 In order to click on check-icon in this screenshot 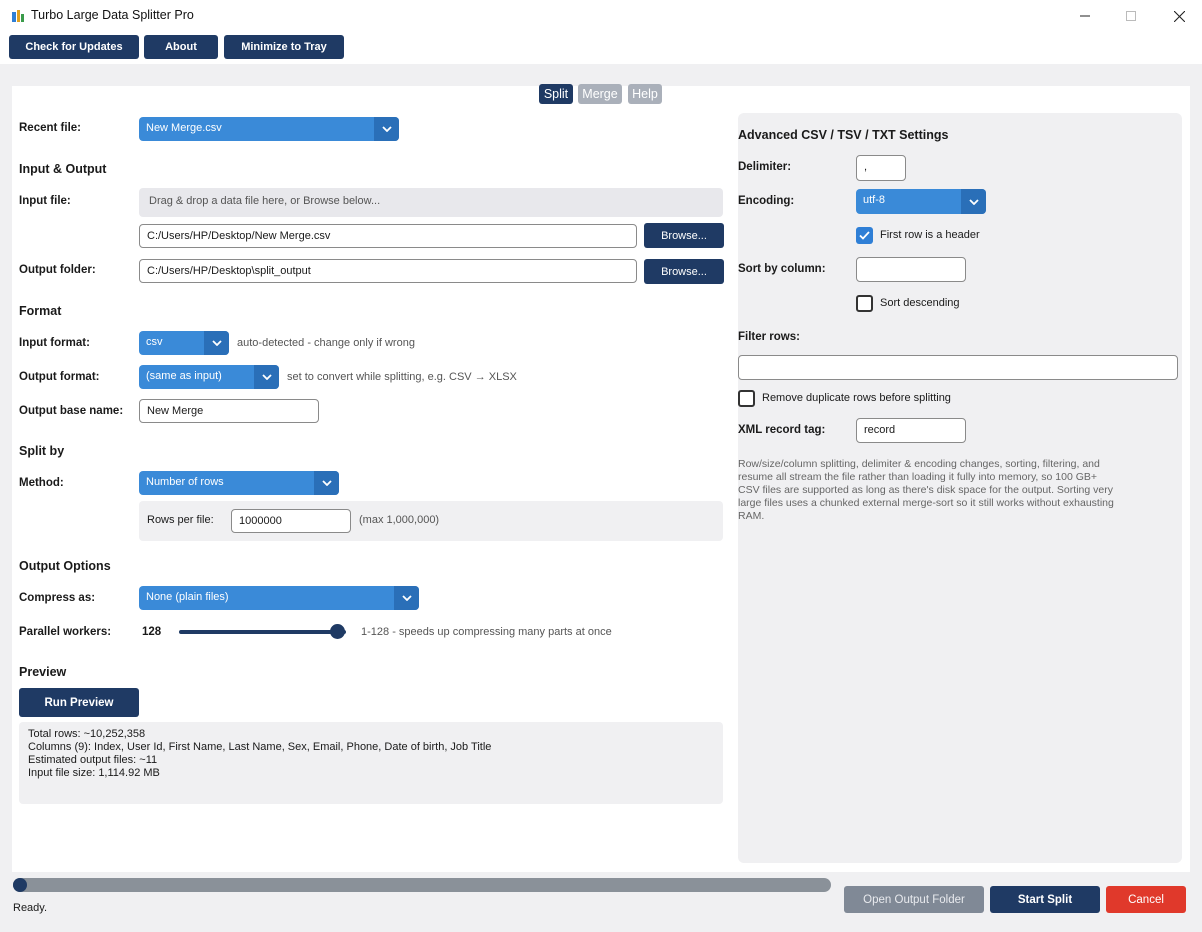, I will do `click(864, 235)`.